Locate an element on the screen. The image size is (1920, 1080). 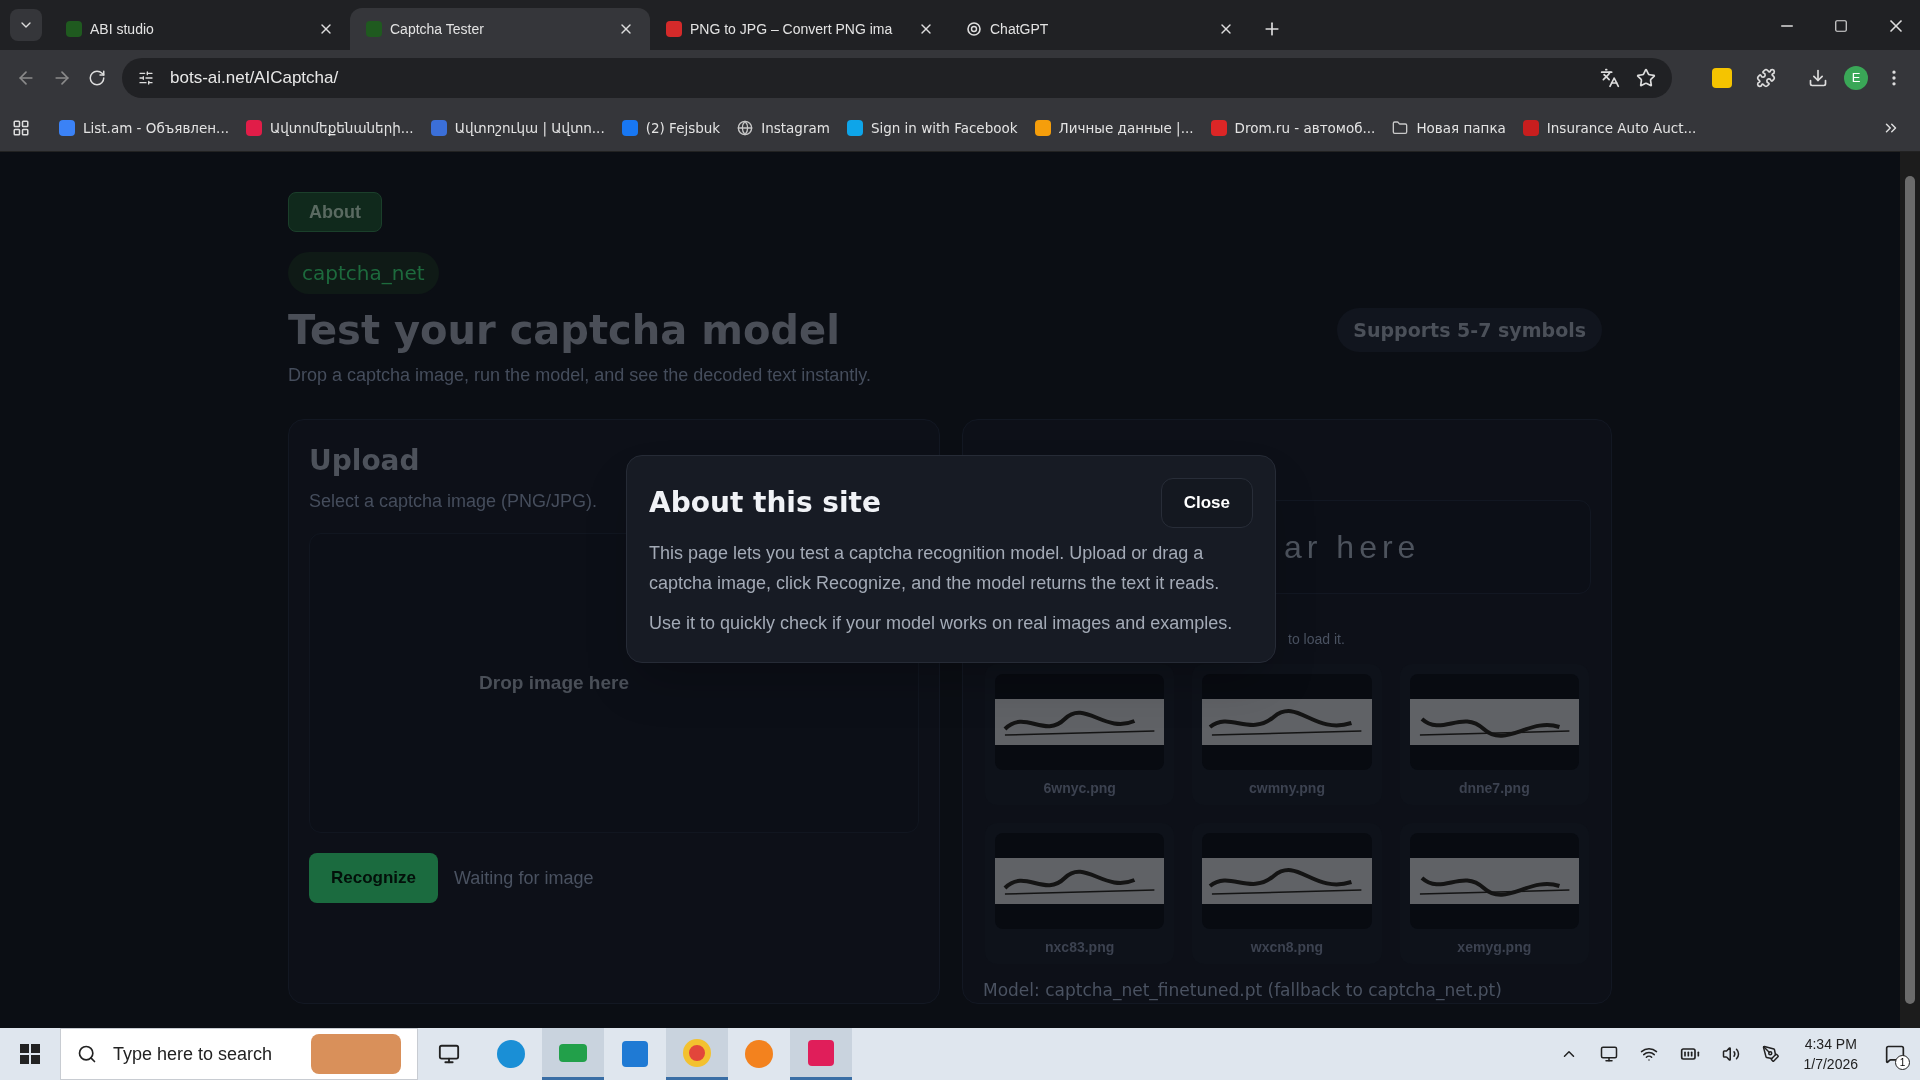
address-bar: bots-ai.net/AICaptcha/ is located at coordinates (897, 77).